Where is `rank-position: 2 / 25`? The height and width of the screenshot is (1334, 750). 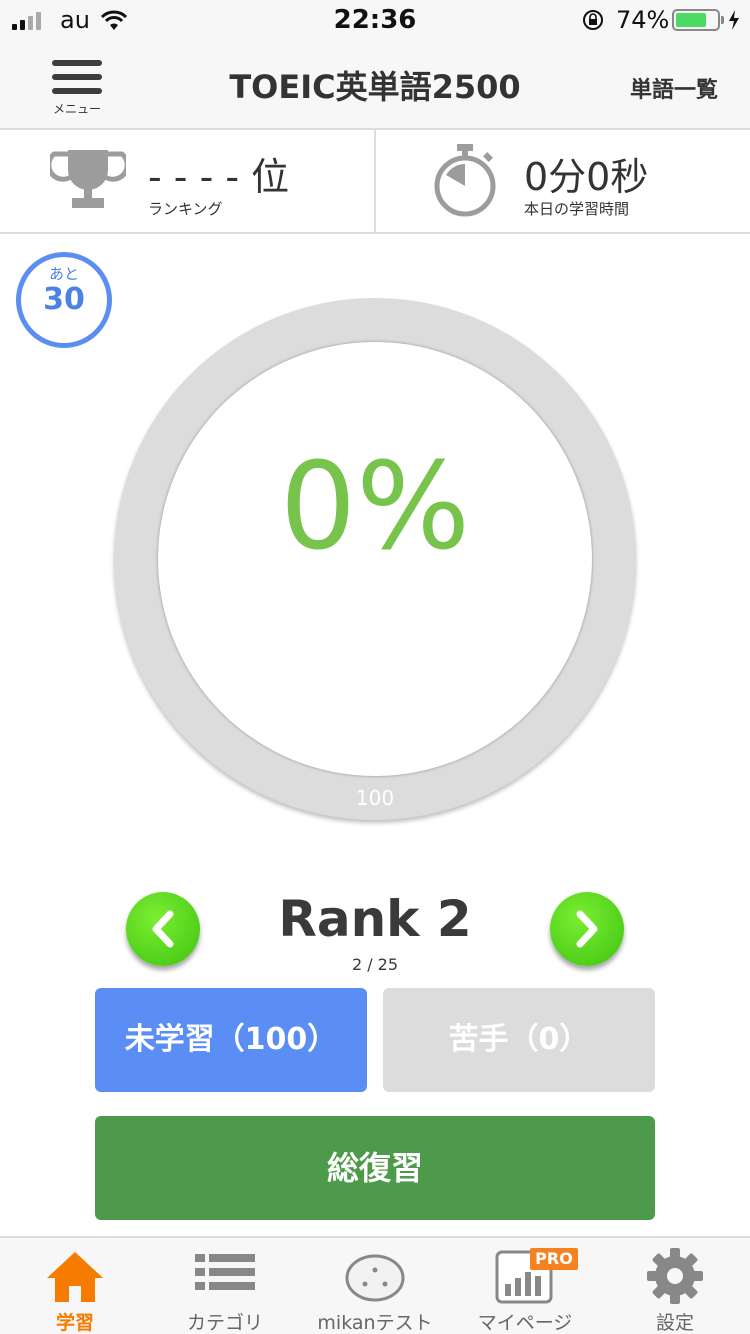 rank-position: 2 / 25 is located at coordinates (375, 964).